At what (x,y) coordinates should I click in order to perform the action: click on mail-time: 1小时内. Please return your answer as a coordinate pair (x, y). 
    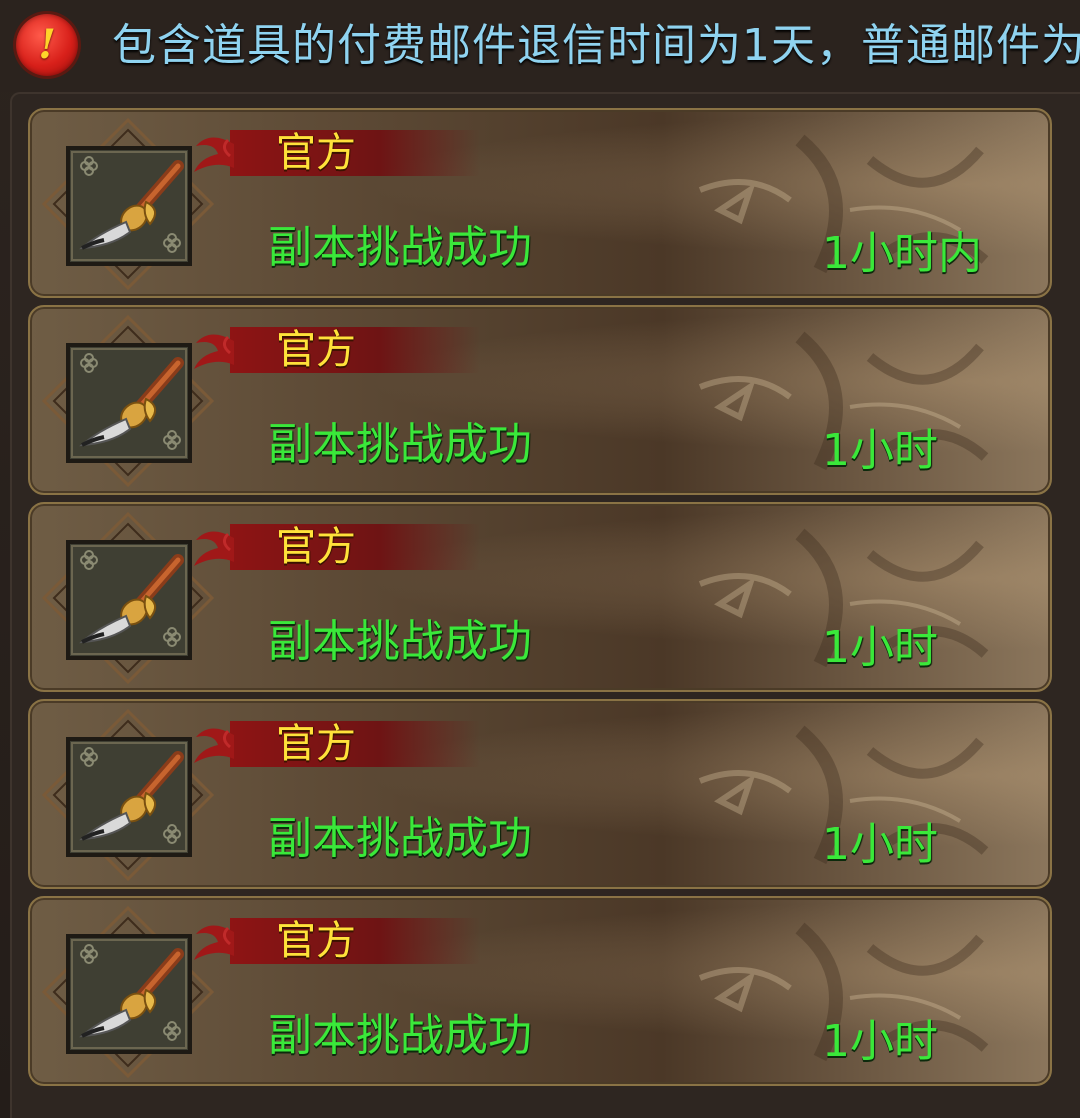
    Looking at the image, I should click on (902, 253).